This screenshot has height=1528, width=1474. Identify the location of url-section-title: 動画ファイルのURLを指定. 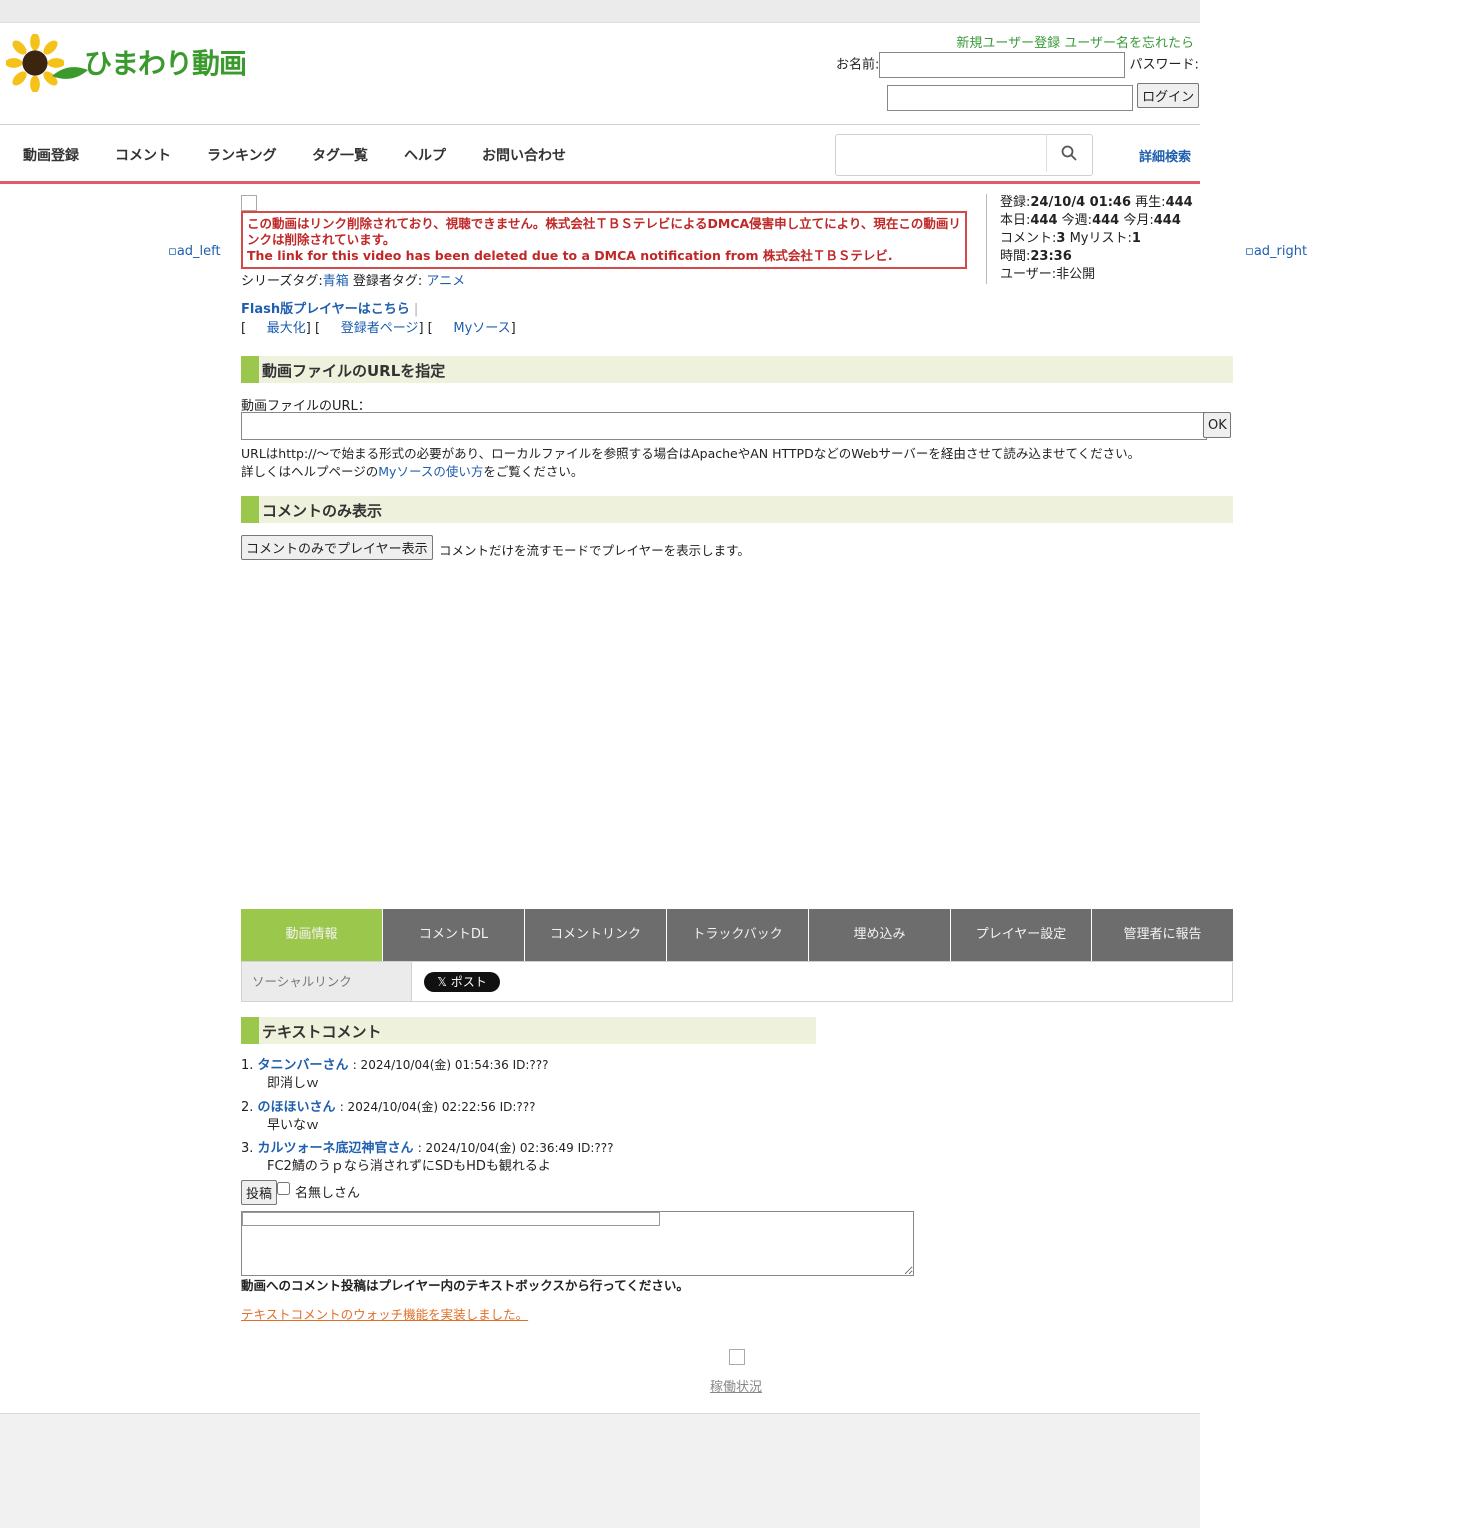
(354, 371).